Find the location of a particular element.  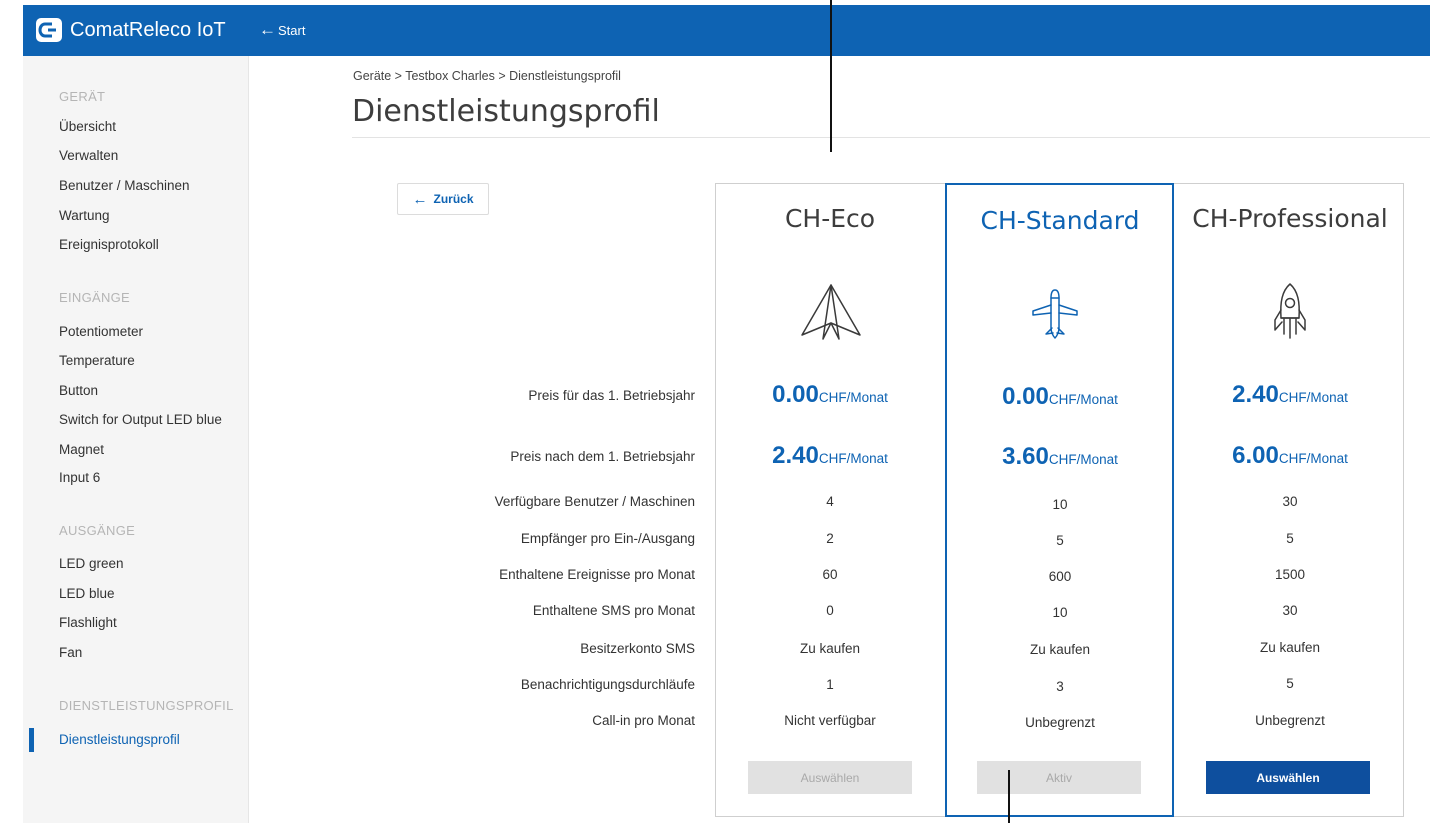

back-label: Zurück is located at coordinates (453, 199).